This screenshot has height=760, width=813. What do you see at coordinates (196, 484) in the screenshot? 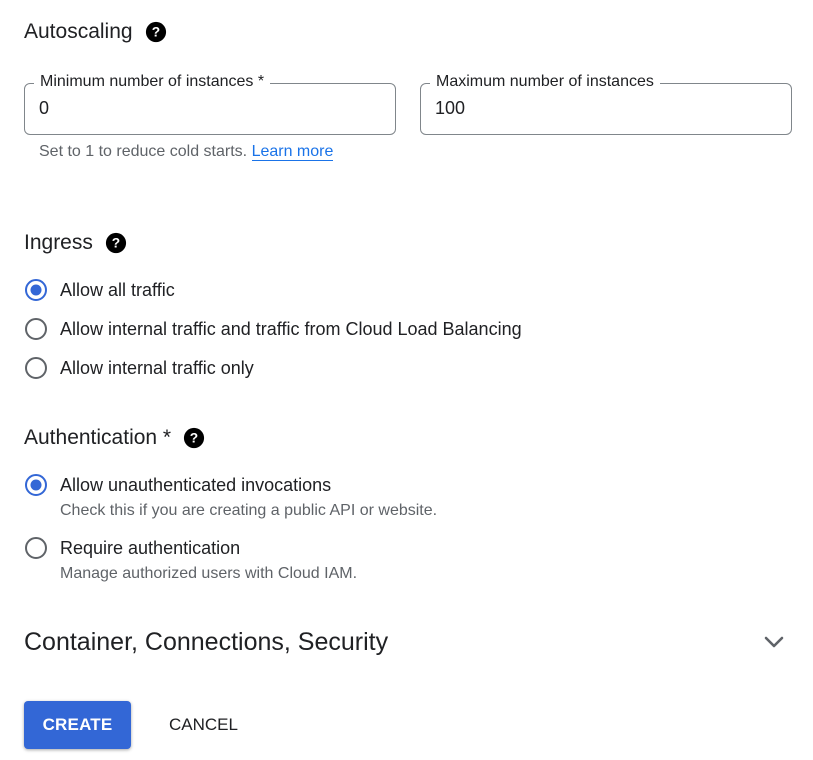
I see `auth-option-label: Allow unauthenticated invocations` at bounding box center [196, 484].